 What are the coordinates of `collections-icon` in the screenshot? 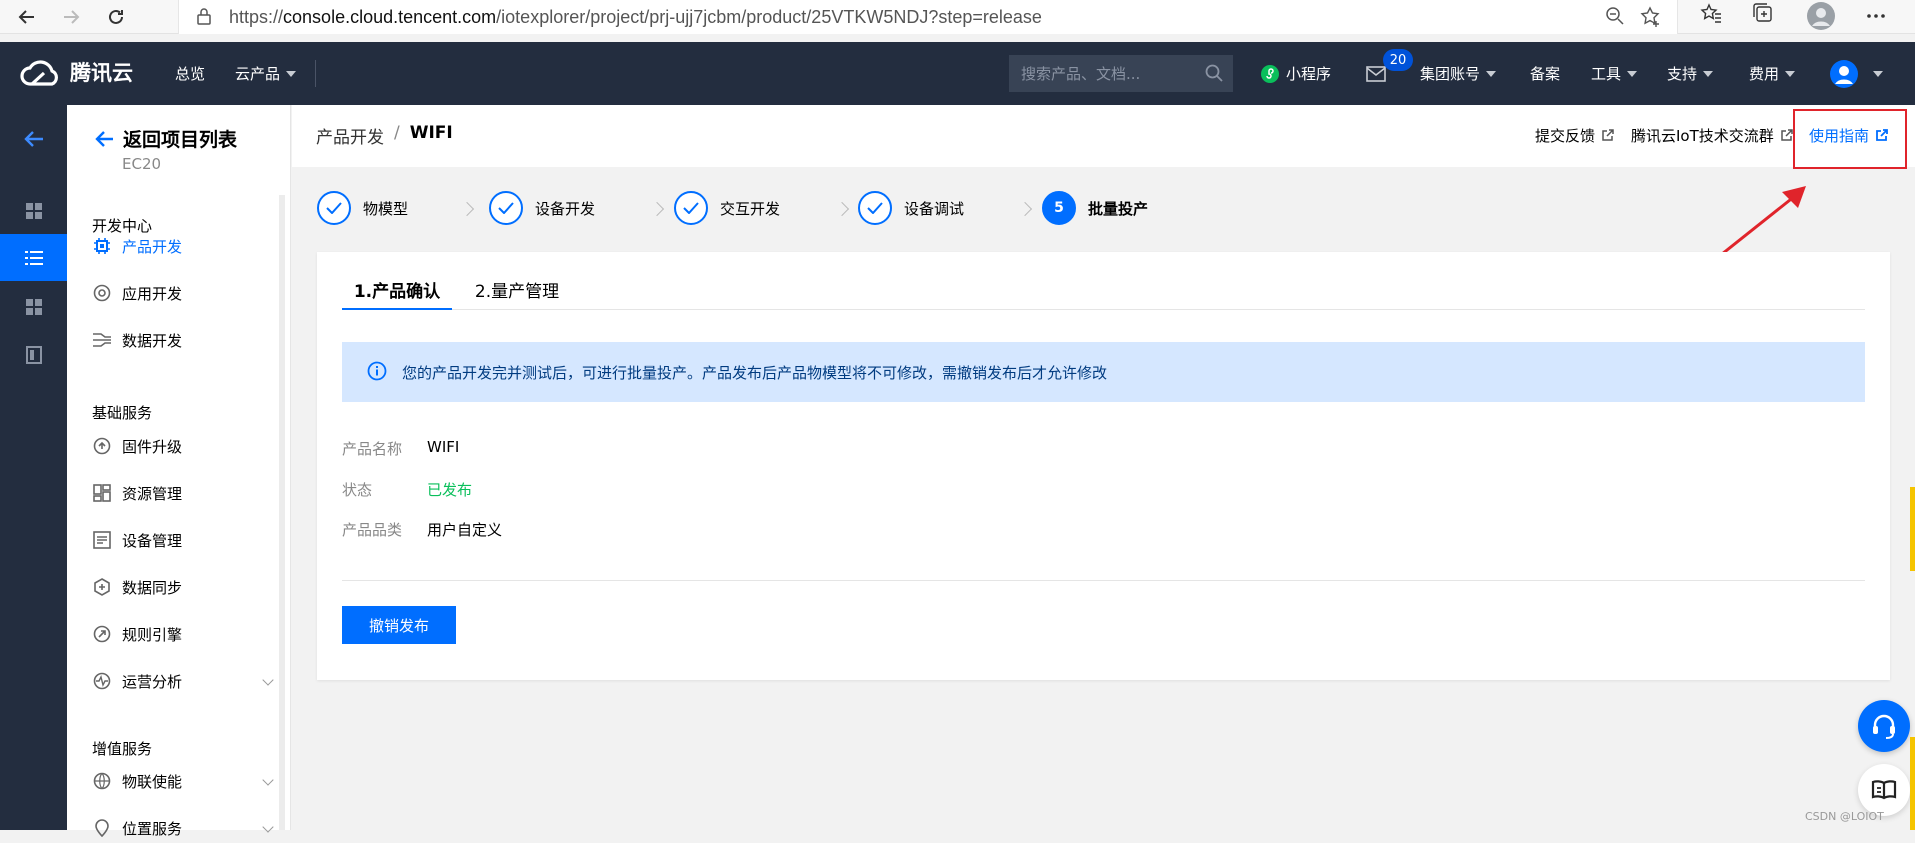 It's located at (1763, 13).